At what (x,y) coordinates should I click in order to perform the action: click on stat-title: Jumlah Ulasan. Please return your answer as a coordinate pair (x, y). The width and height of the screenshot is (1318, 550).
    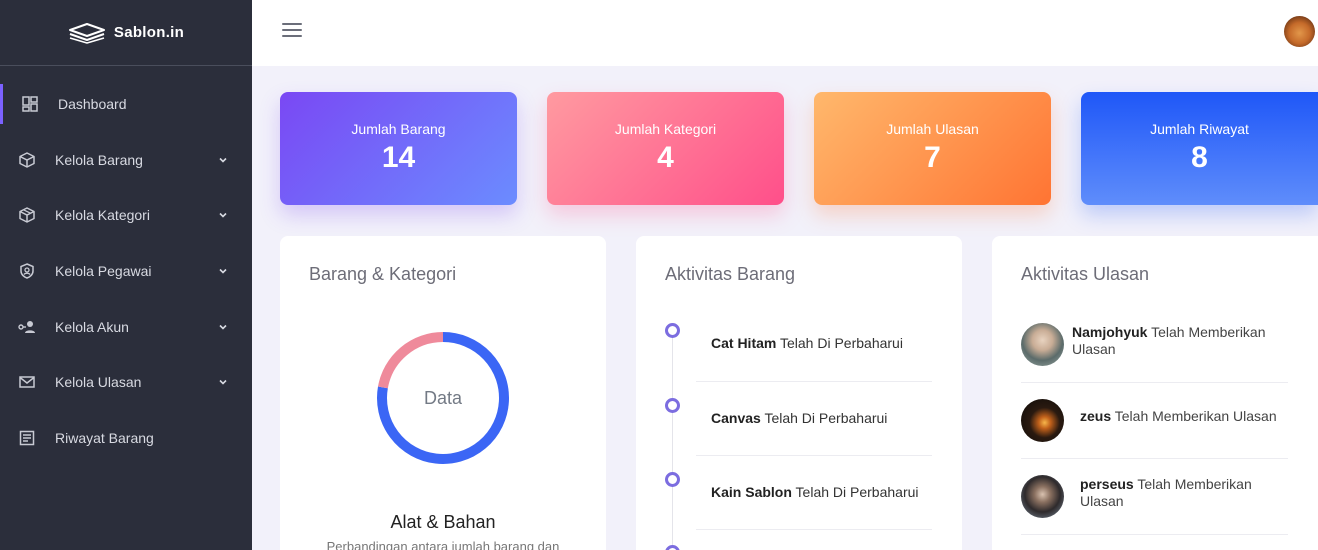
    Looking at the image, I should click on (932, 129).